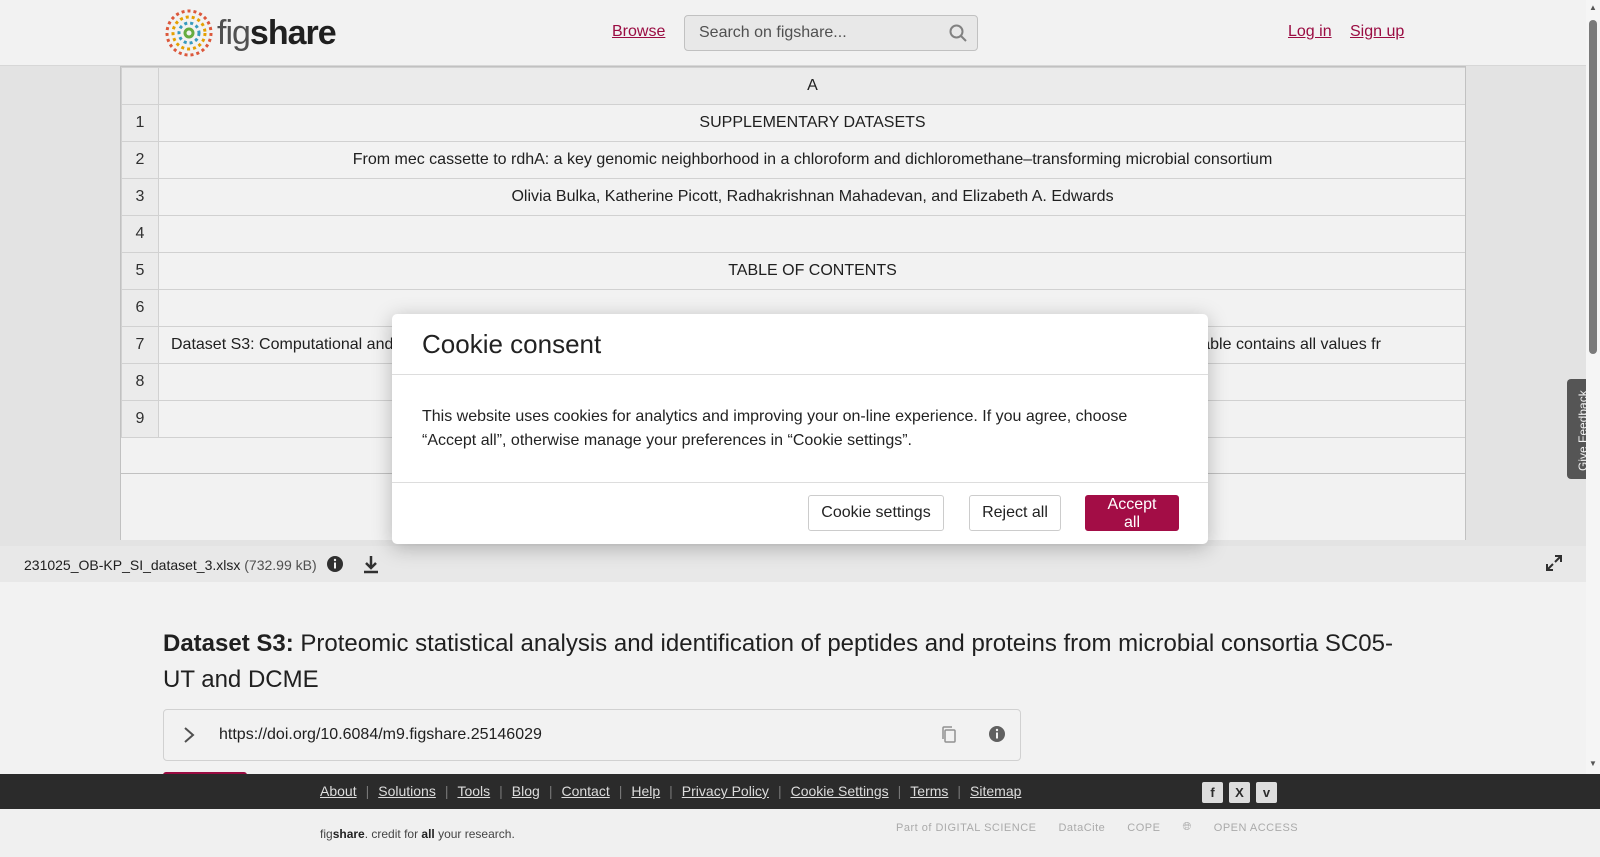 The height and width of the screenshot is (857, 1600). I want to click on scroll-up-arrow: ▲, so click(1593, 7).